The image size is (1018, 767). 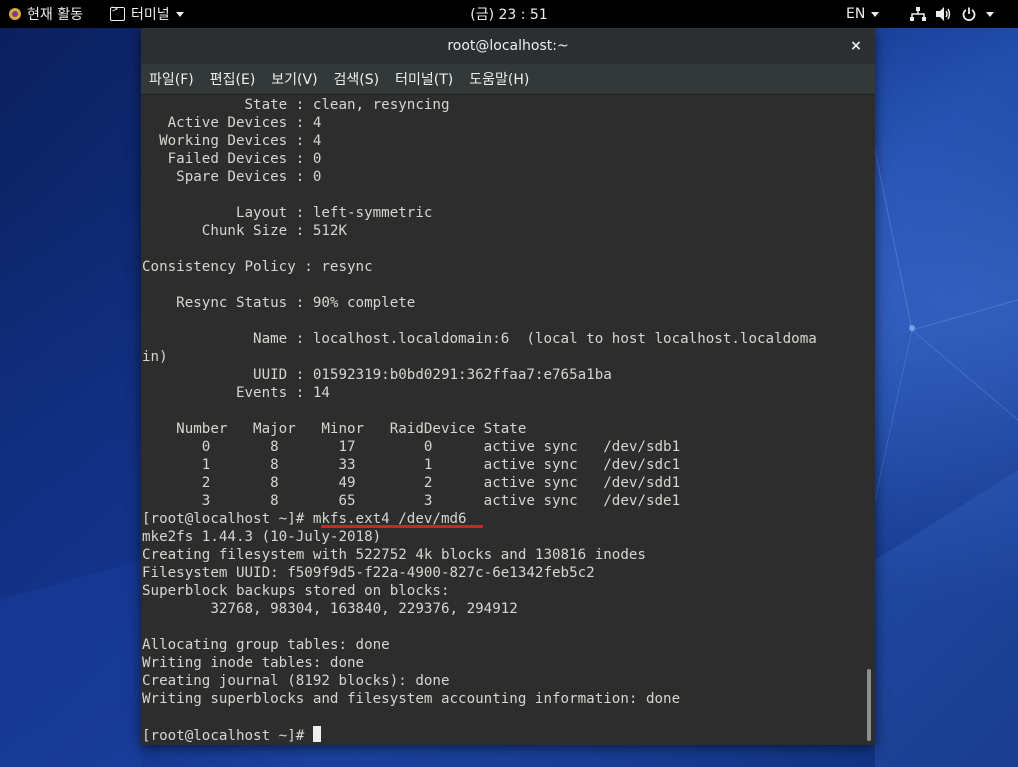 What do you see at coordinates (357, 79) in the screenshot?
I see `menu-search: 검색(S)` at bounding box center [357, 79].